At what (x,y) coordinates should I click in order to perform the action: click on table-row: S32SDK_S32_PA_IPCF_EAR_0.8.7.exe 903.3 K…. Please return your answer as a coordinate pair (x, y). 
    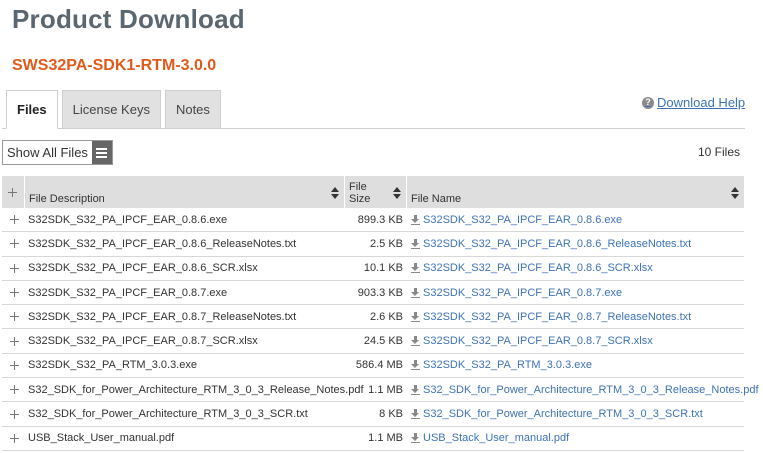
    Looking at the image, I should click on (373, 293).